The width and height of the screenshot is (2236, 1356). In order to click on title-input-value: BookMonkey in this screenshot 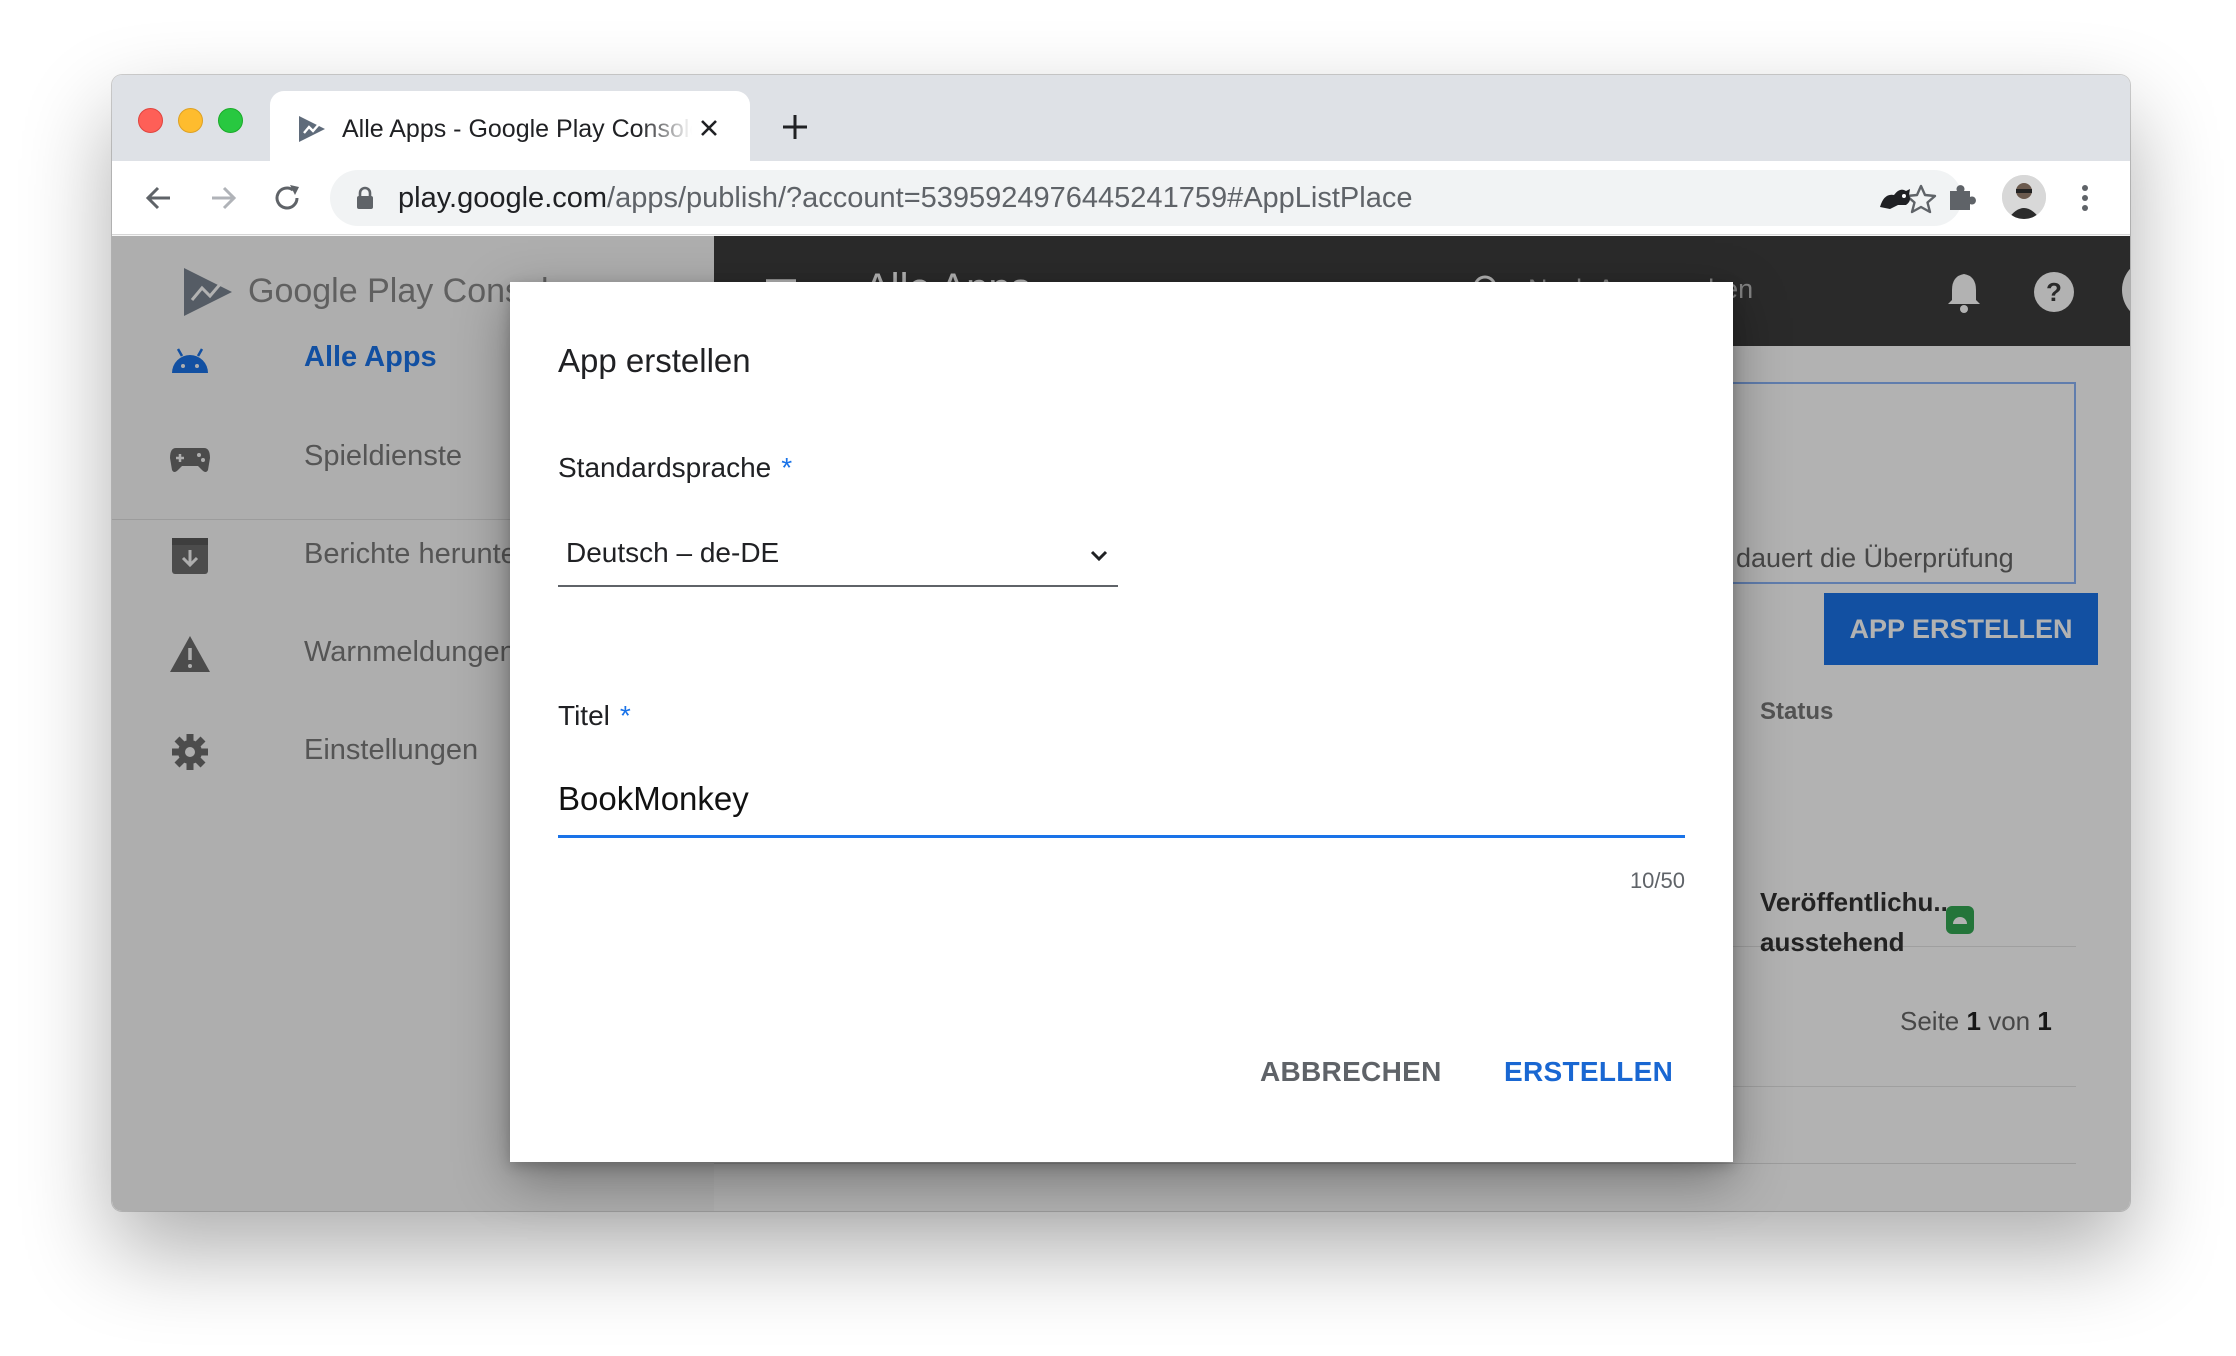, I will do `click(653, 798)`.